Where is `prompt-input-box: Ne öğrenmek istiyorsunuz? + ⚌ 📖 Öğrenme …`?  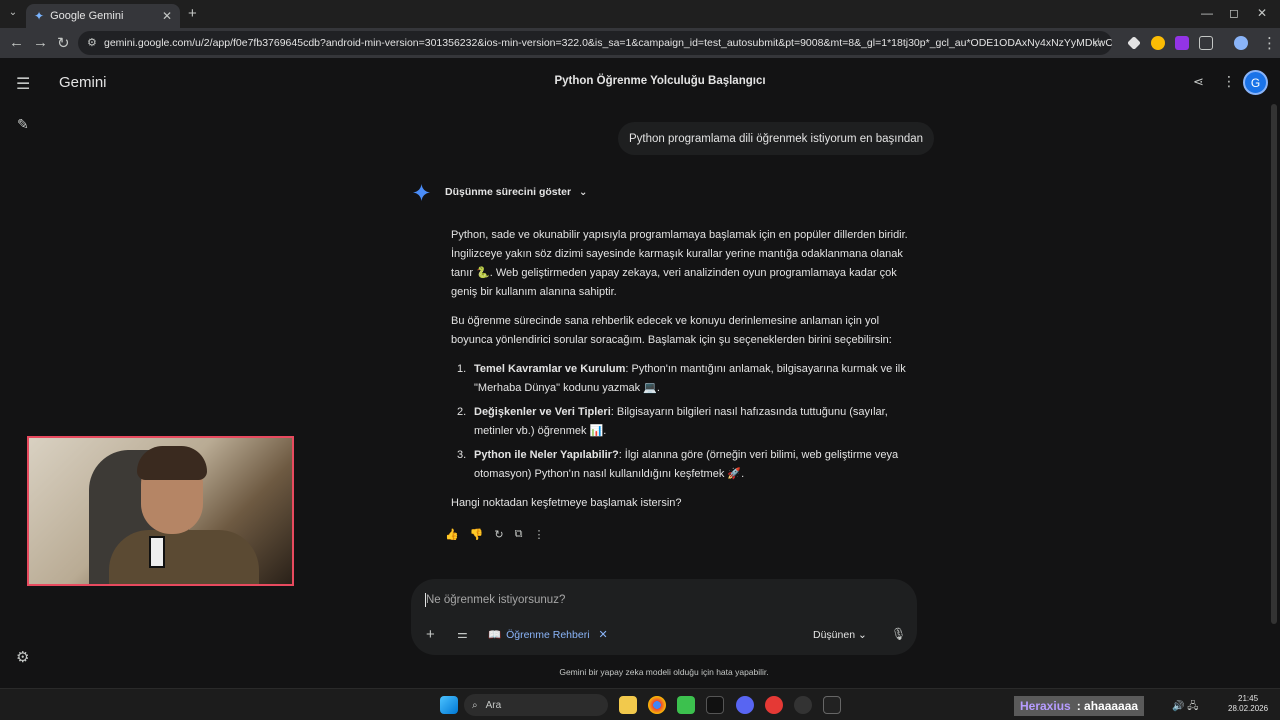 prompt-input-box: Ne öğrenmek istiyorsunuz? + ⚌ 📖 Öğrenme … is located at coordinates (664, 617).